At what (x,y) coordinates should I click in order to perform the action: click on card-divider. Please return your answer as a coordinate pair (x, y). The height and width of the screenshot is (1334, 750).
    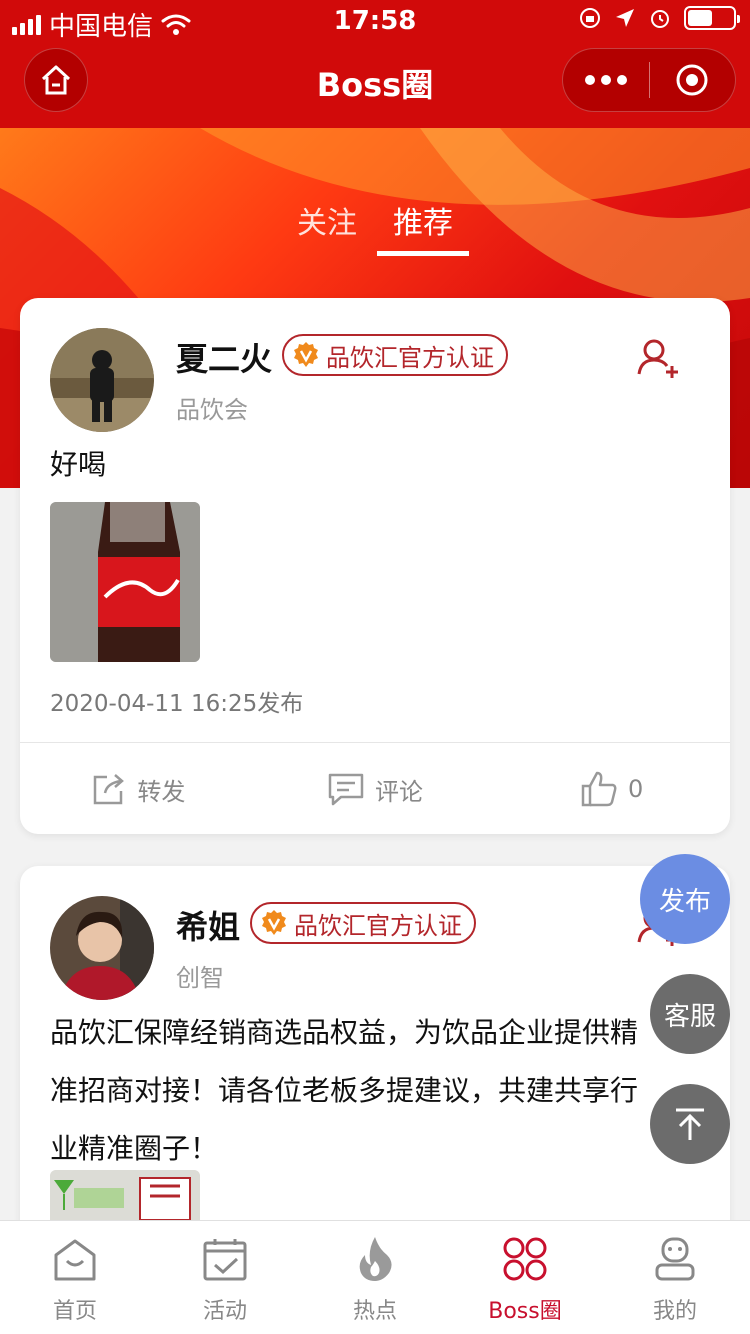
    Looking at the image, I should click on (375, 742).